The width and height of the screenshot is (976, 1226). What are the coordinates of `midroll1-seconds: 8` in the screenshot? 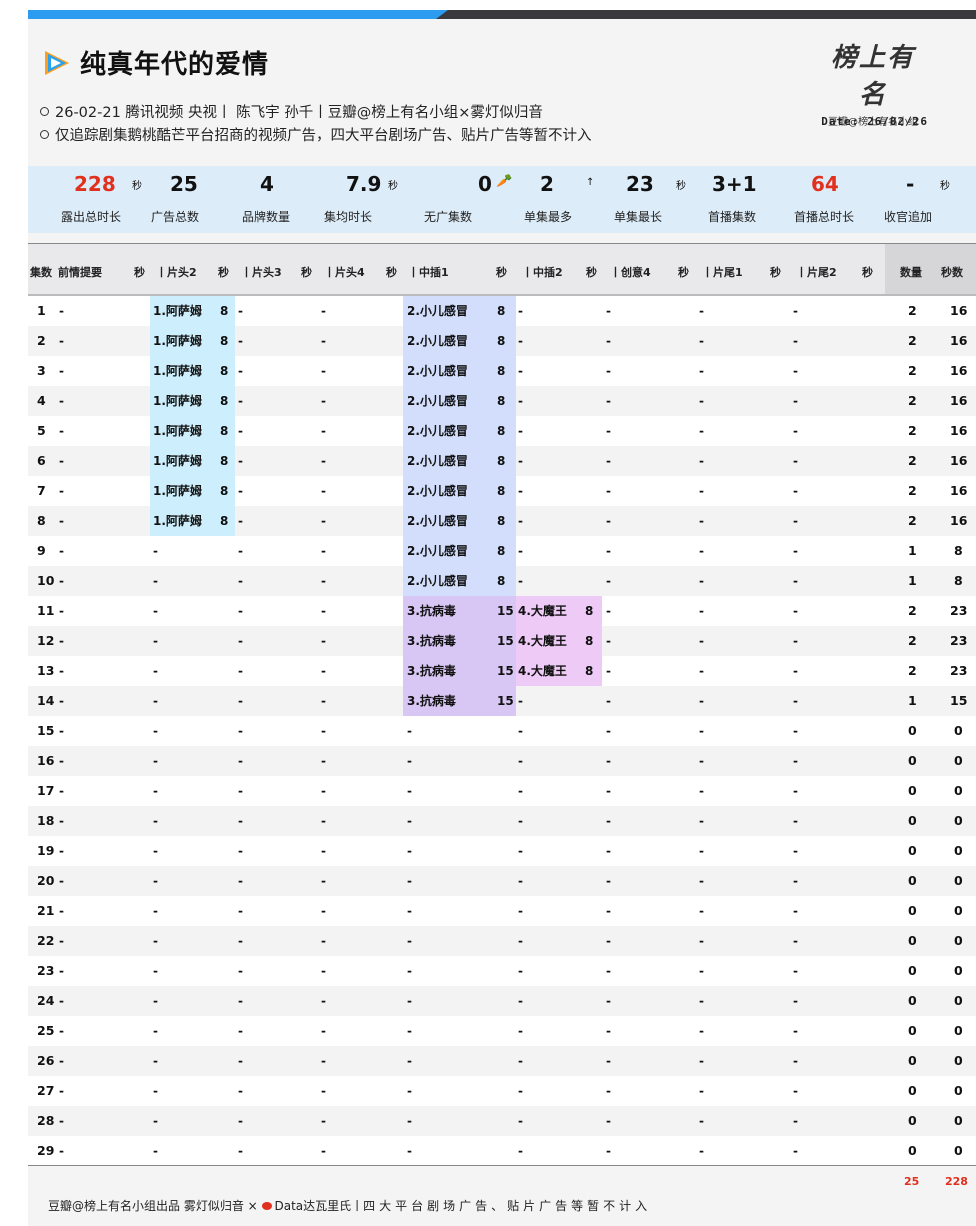 It's located at (501, 311).